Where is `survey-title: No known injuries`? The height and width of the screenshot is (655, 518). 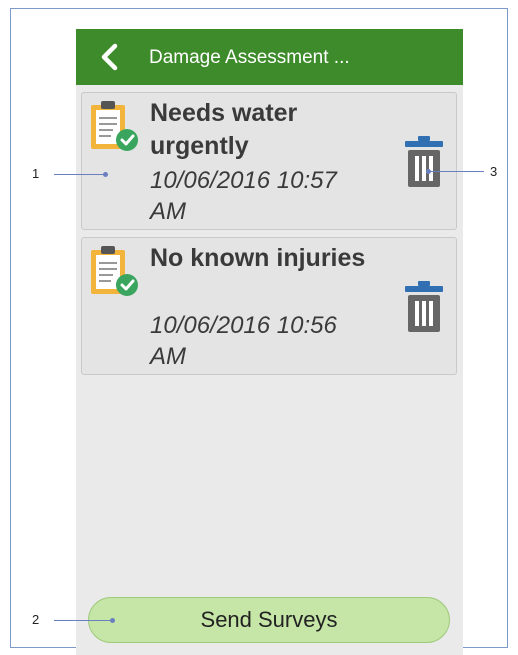
survey-title: No known injuries is located at coordinates (258, 258).